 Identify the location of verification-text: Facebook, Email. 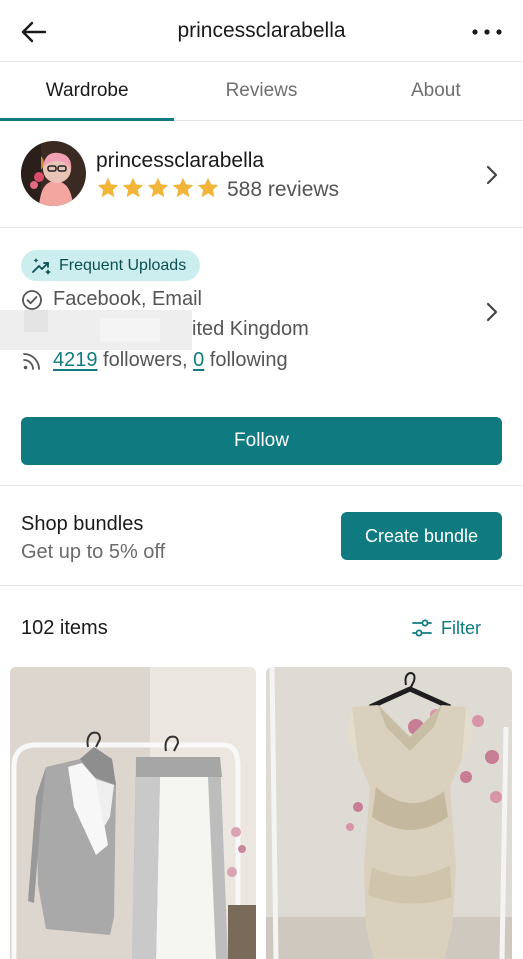
(127, 299).